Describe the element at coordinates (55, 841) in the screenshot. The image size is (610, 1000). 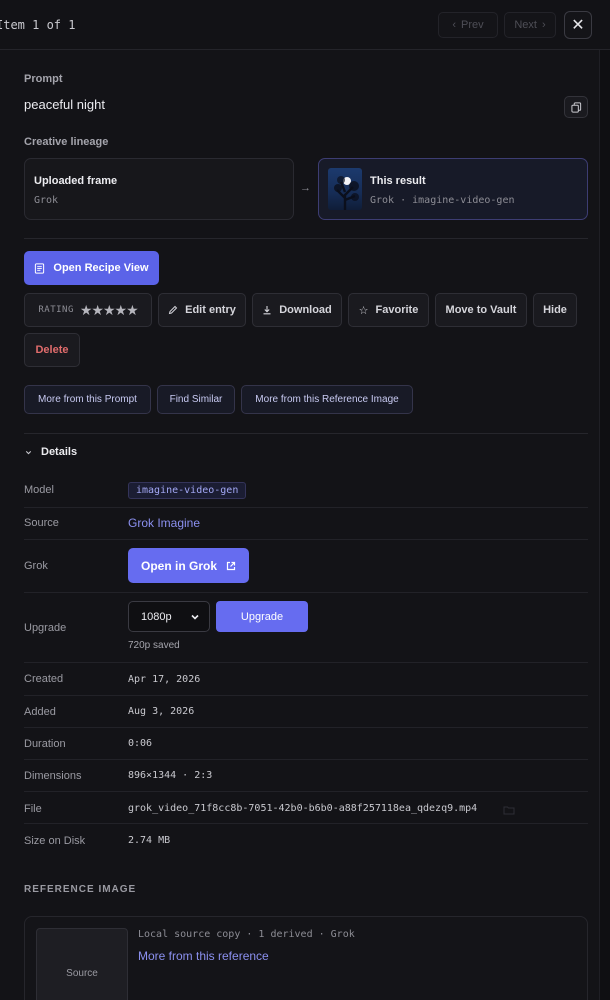
I see `size-label: Size on Disk` at that location.